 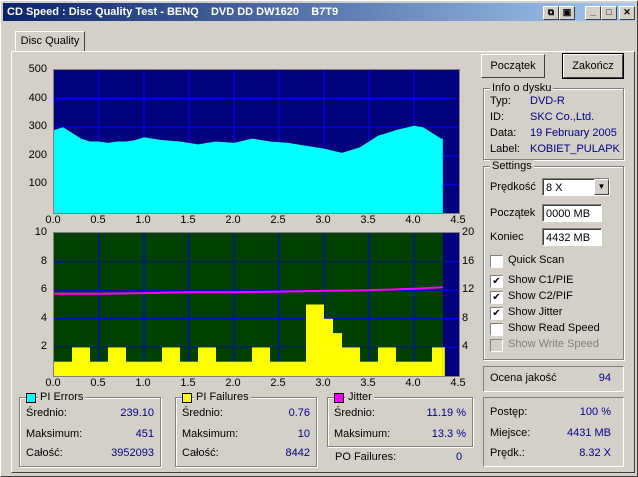 I want to click on quick-scan-checkbox, so click(x=496, y=261).